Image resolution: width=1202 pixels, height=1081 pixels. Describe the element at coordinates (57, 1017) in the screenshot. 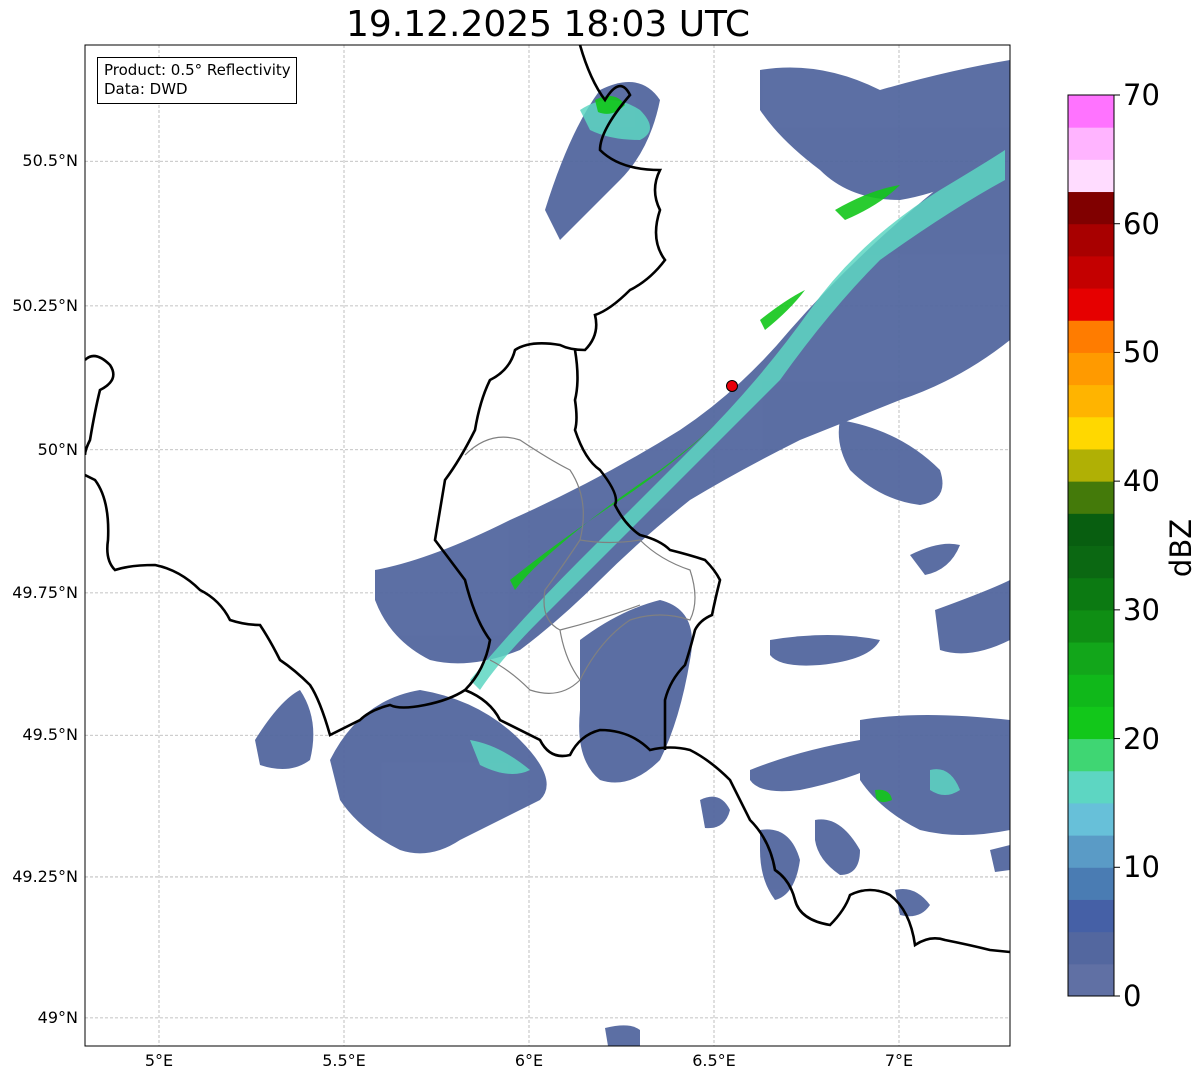

I see `lat-tick-label: 49°N` at that location.